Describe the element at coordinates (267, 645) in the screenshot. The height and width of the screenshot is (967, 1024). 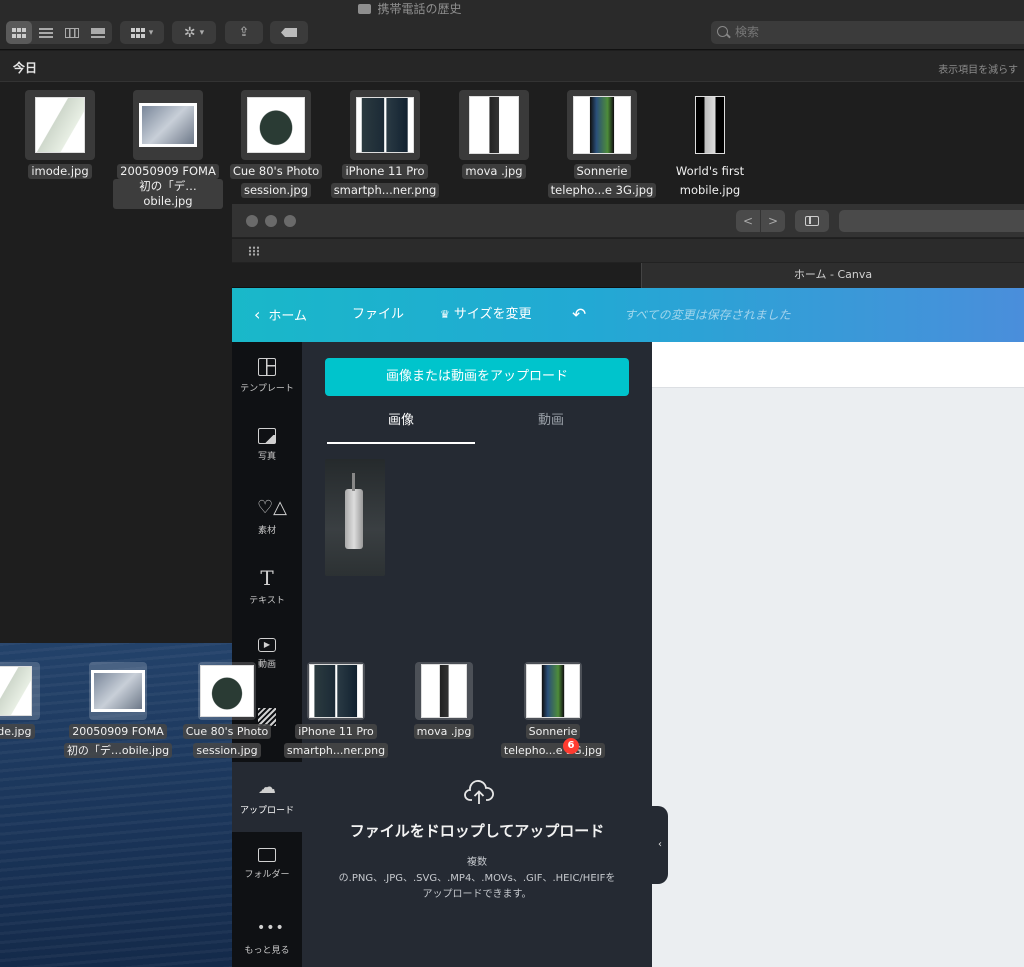
I see `video-icon: ▶` at that location.